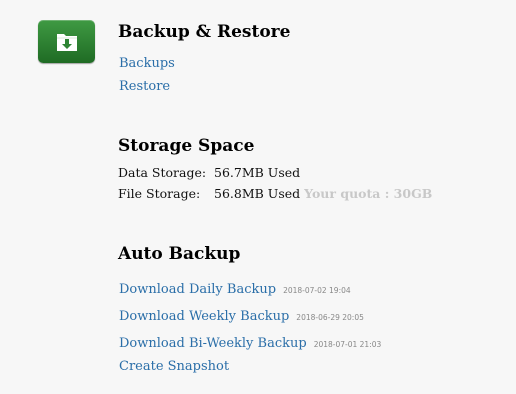 The image size is (516, 394). What do you see at coordinates (368, 193) in the screenshot?
I see `quota-text: Your quota : 30GB` at bounding box center [368, 193].